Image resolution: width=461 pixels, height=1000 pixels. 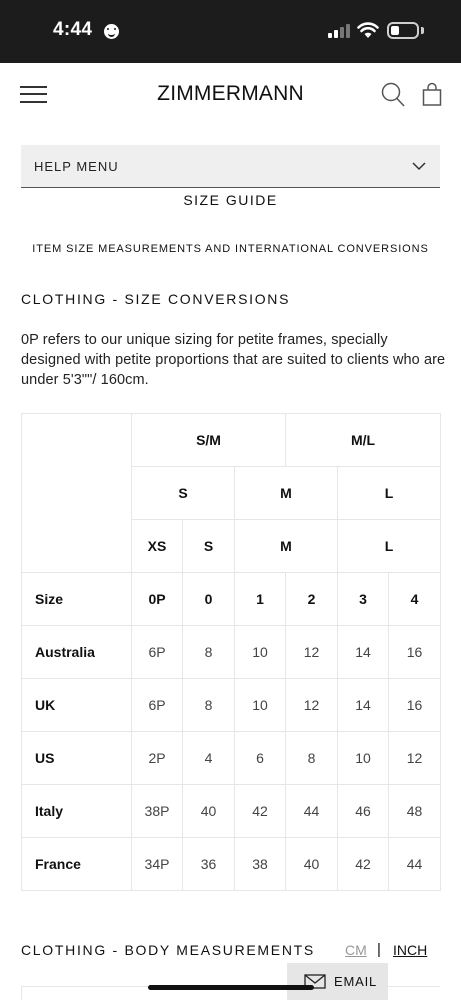 What do you see at coordinates (230, 94) in the screenshot?
I see `site-header: ZIMMERMANN` at bounding box center [230, 94].